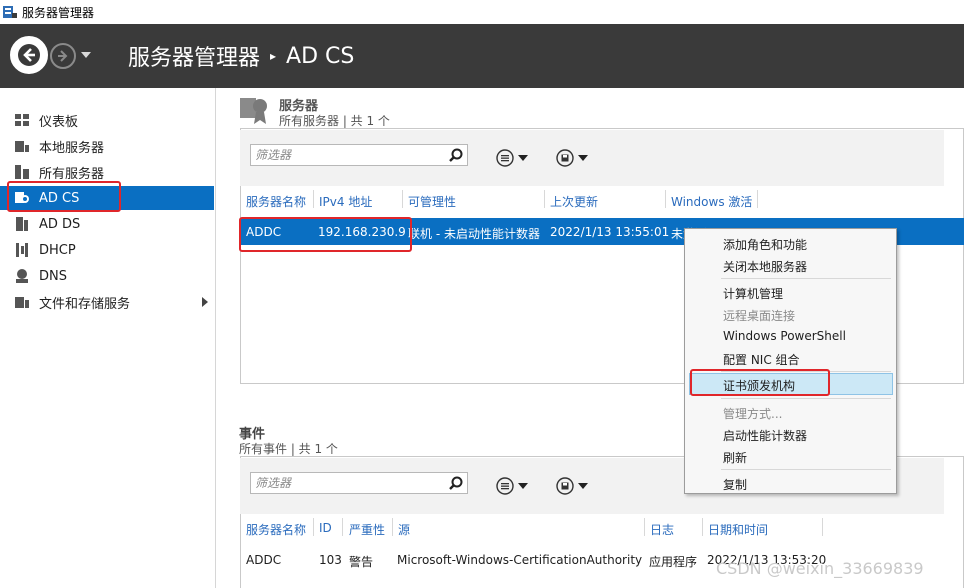  What do you see at coordinates (325, 528) in the screenshot?
I see `col-event-id: ID` at bounding box center [325, 528].